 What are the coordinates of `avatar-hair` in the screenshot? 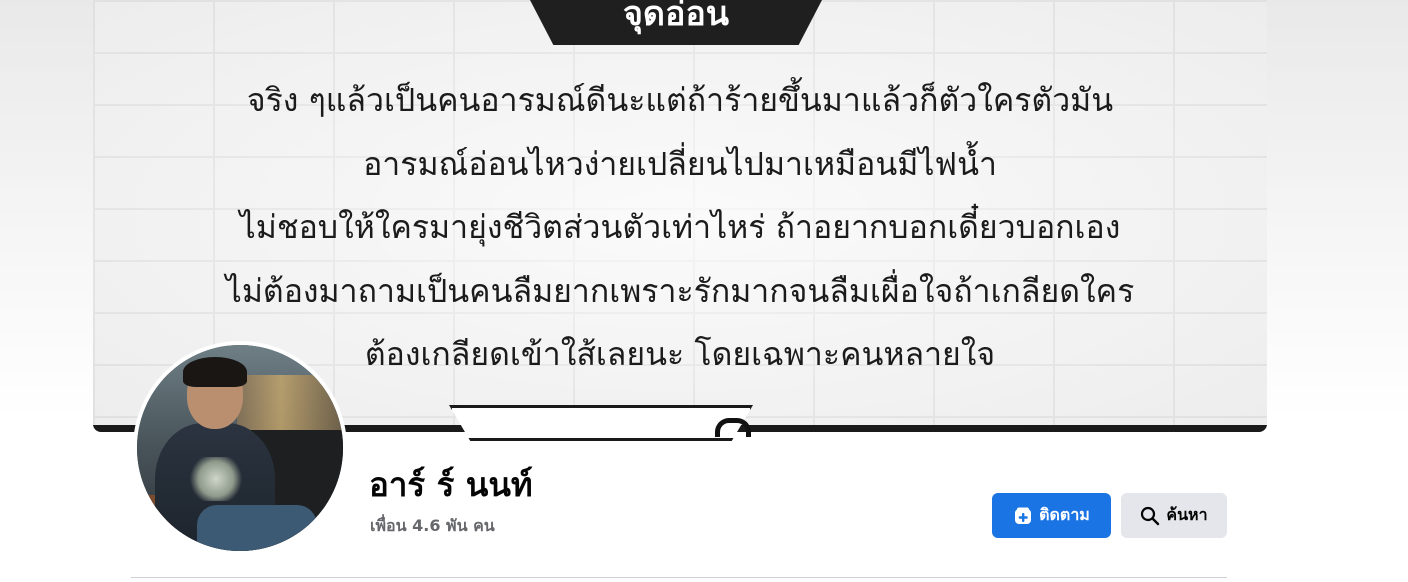 It's located at (215, 372).